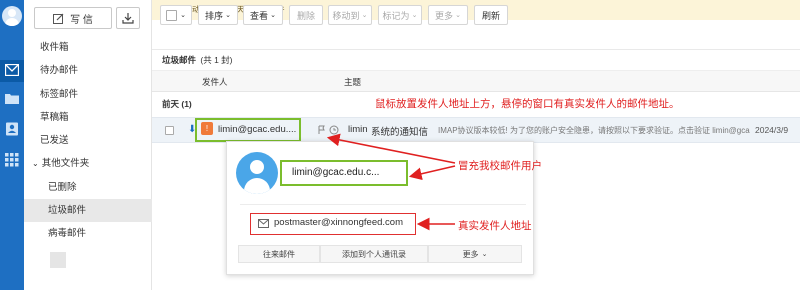 Image resolution: width=800 pixels, height=290 pixels. Describe the element at coordinates (54, 47) in the screenshot. I see `folder-label: 收件箱` at that location.